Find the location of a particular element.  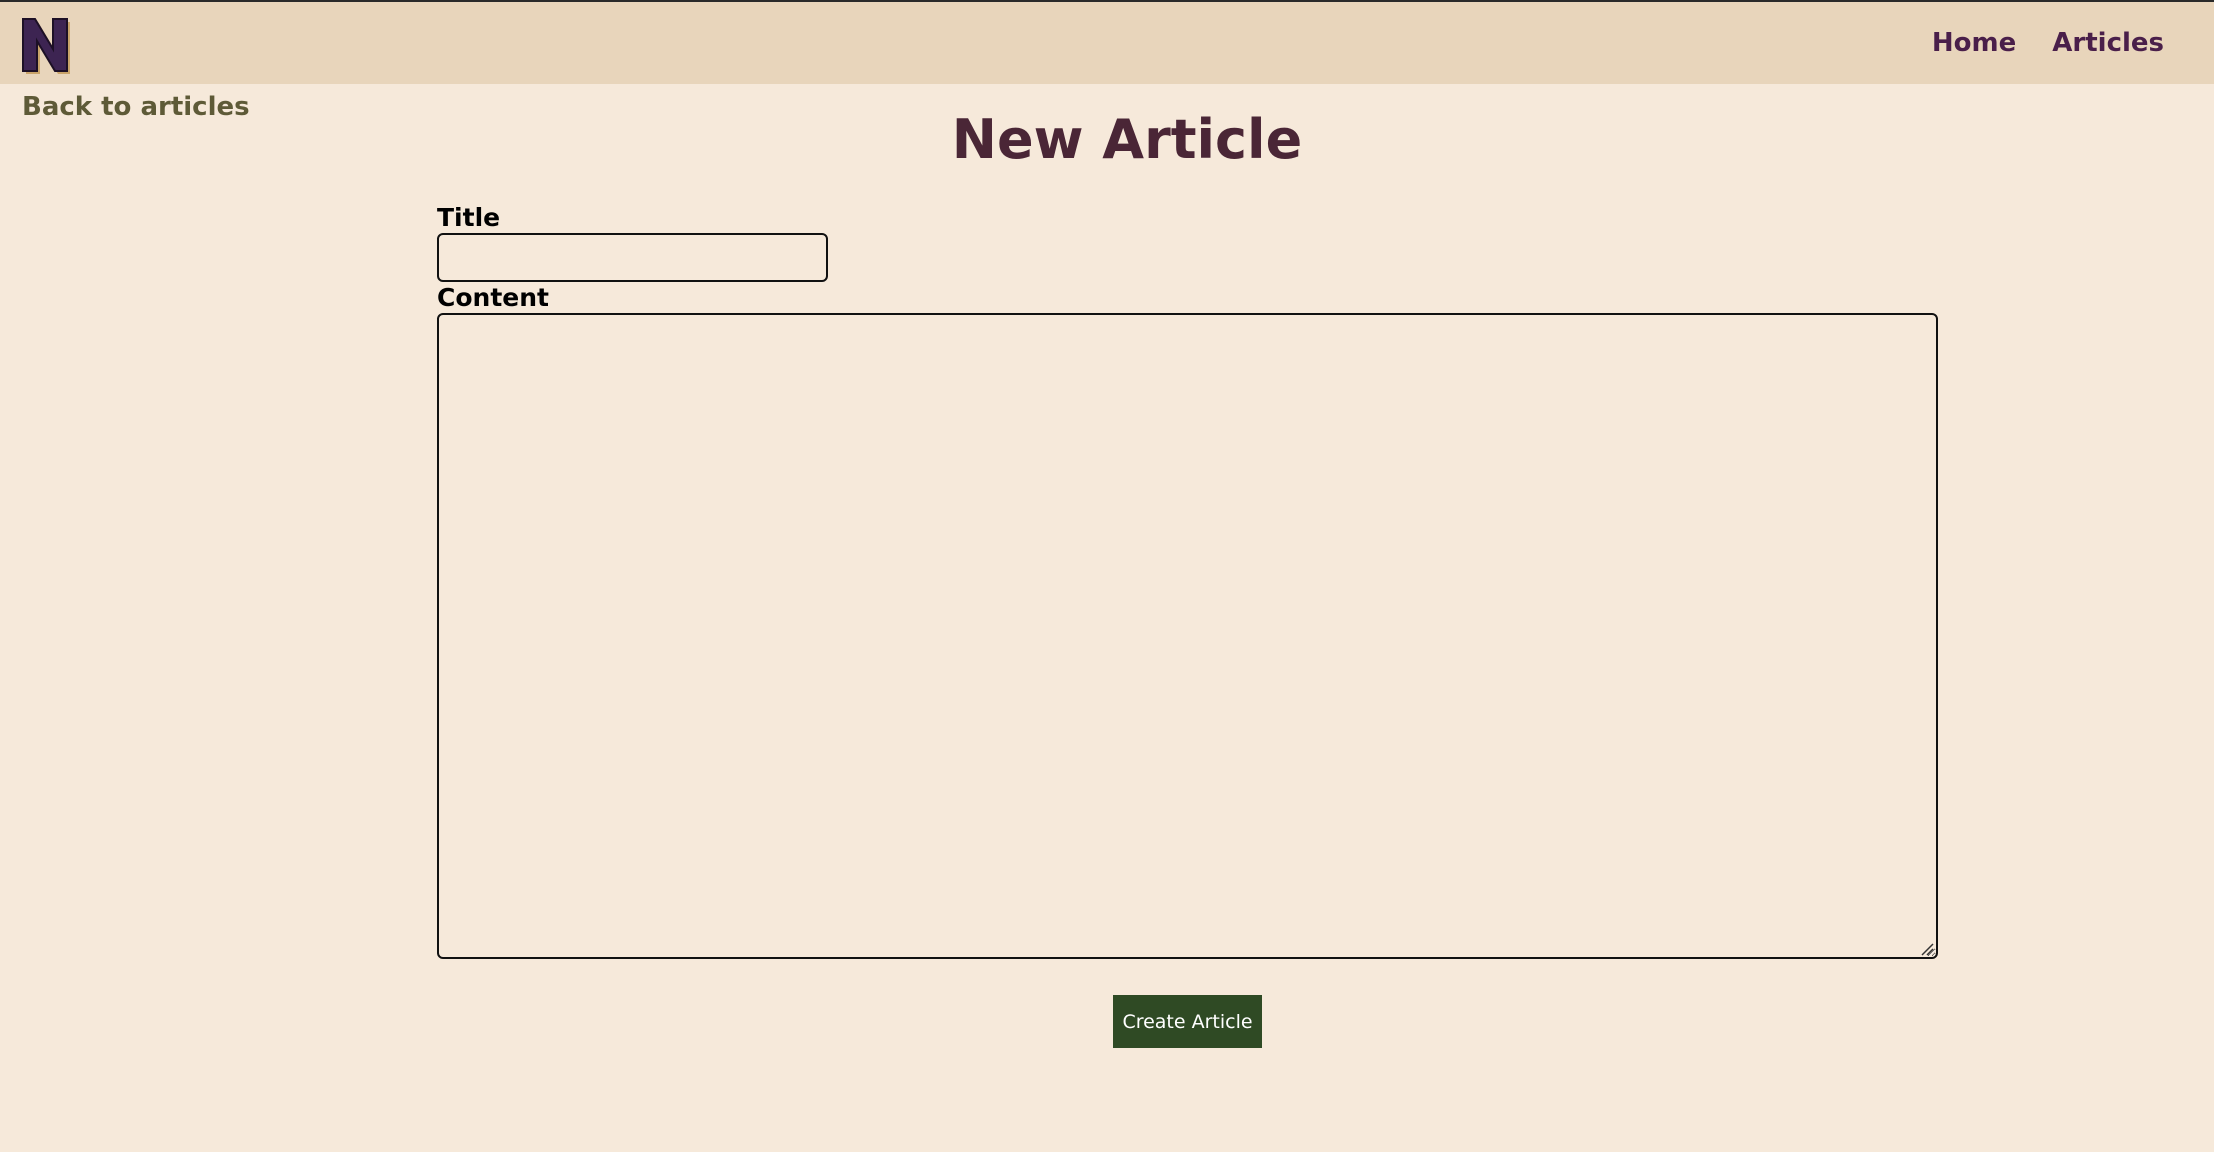

content-label: Content is located at coordinates (493, 297).